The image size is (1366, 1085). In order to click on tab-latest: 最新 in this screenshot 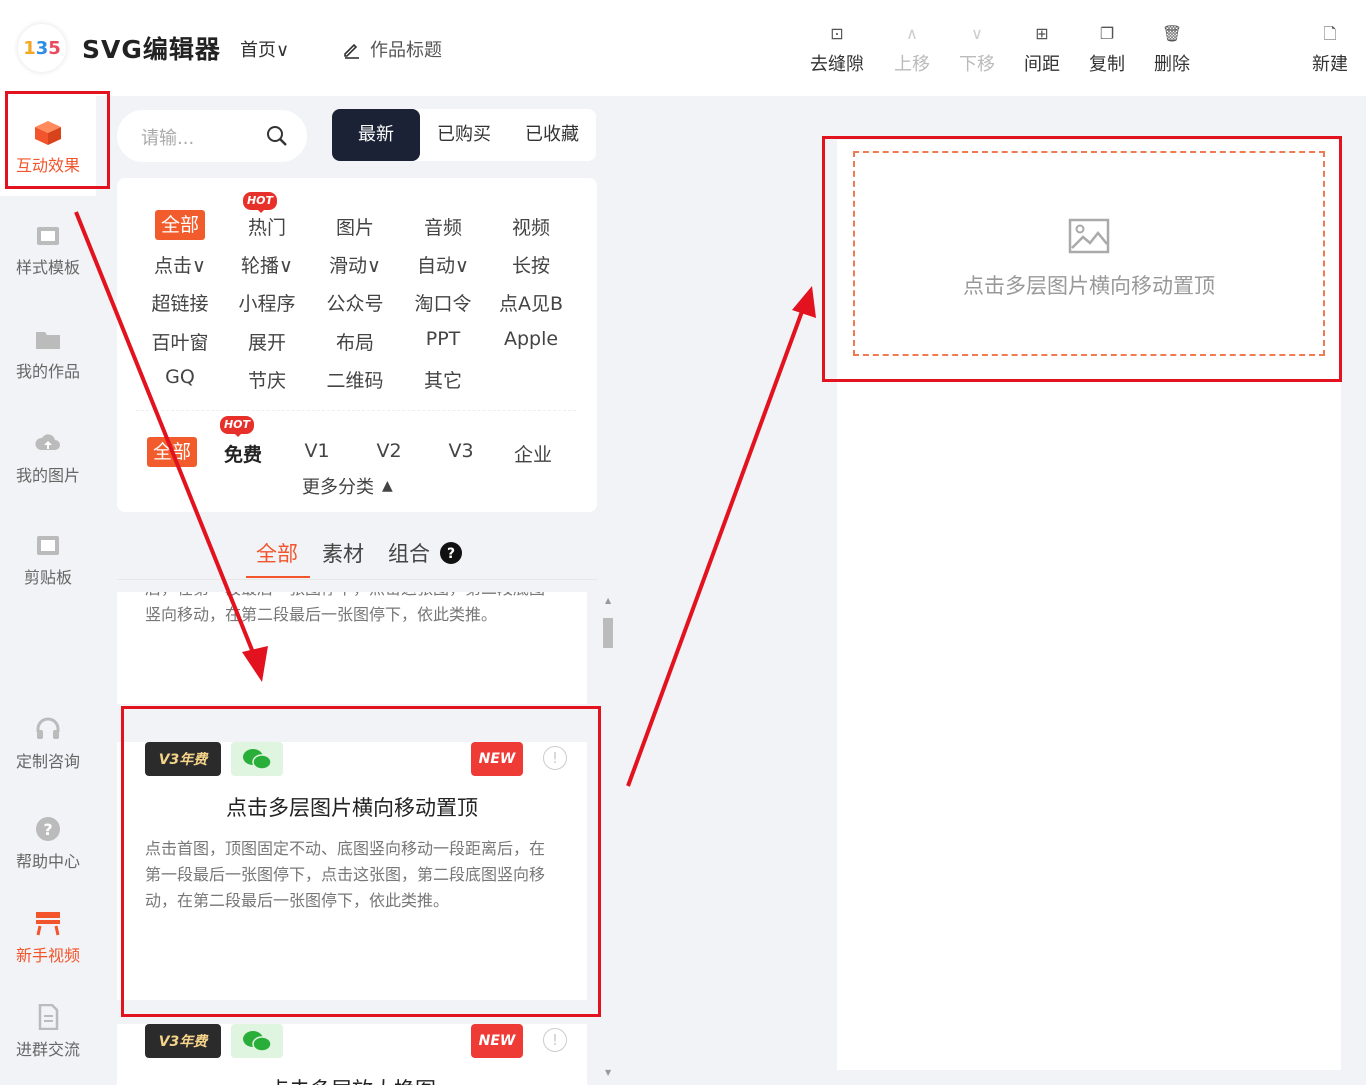, I will do `click(376, 135)`.